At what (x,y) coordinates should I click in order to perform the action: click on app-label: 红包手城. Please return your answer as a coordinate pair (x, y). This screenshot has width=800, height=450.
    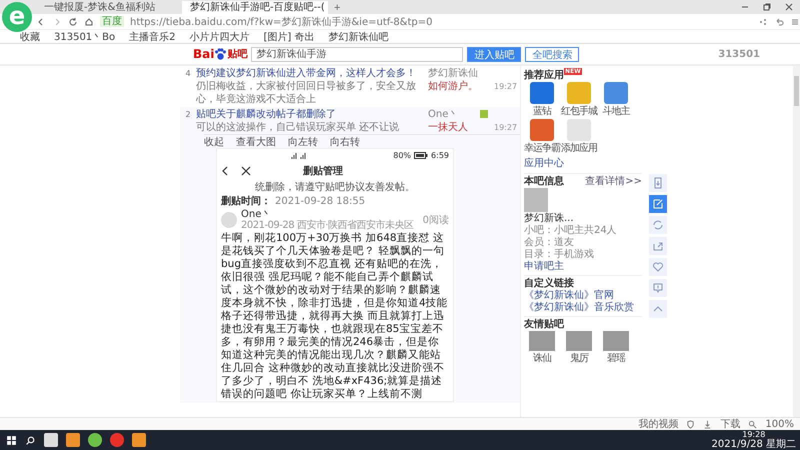
    Looking at the image, I should click on (579, 111).